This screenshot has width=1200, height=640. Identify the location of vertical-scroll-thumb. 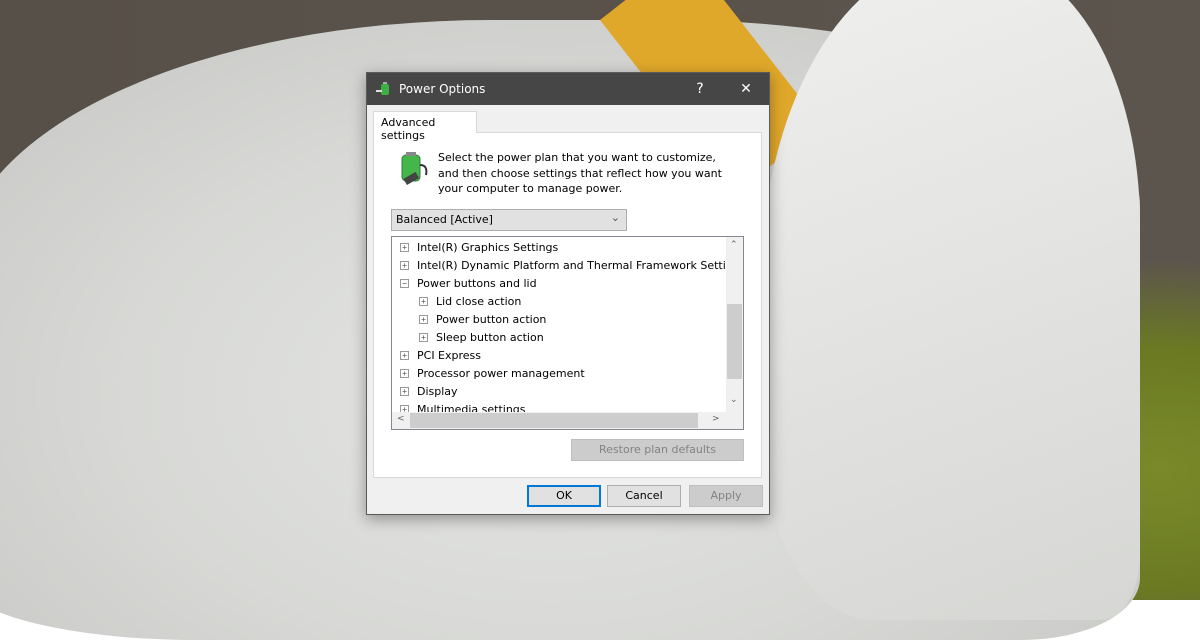
(734, 341).